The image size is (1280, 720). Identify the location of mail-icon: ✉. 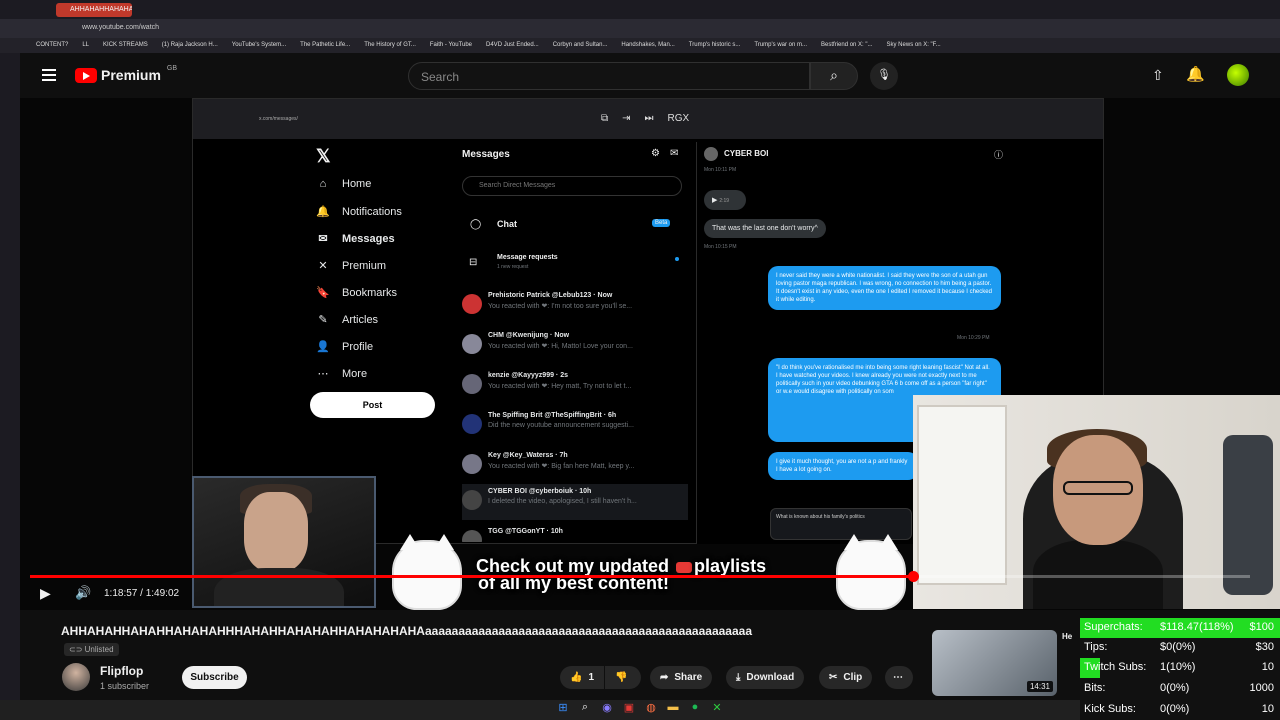
(323, 239).